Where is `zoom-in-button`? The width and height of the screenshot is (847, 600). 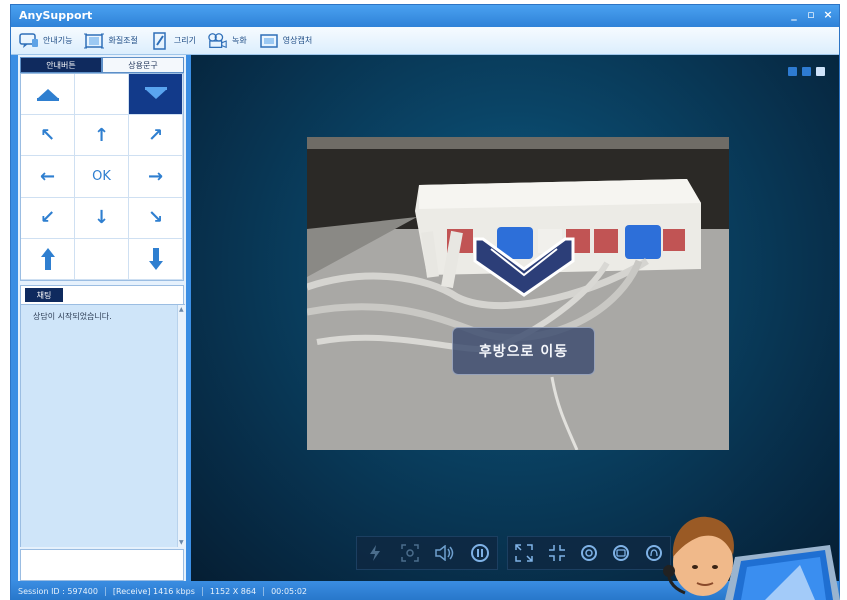 zoom-in-button is located at coordinates (524, 553).